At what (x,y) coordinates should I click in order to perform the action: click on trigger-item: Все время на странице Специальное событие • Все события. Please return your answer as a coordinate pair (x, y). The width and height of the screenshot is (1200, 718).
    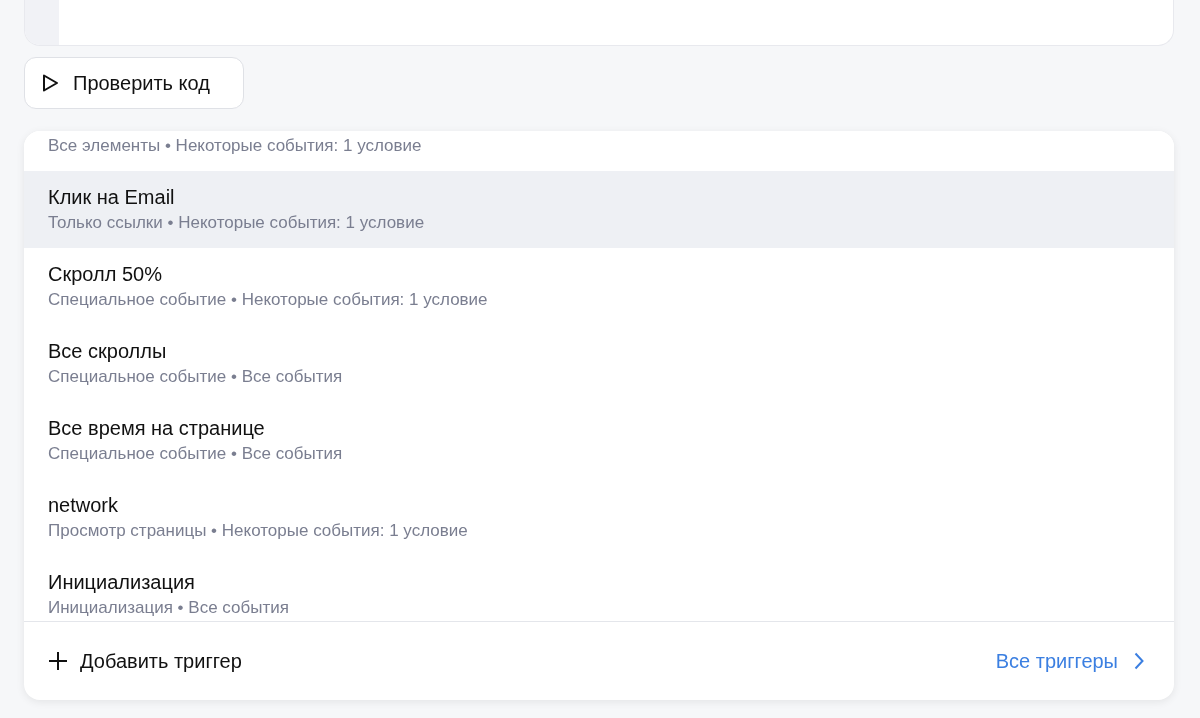
    Looking at the image, I should click on (599, 440).